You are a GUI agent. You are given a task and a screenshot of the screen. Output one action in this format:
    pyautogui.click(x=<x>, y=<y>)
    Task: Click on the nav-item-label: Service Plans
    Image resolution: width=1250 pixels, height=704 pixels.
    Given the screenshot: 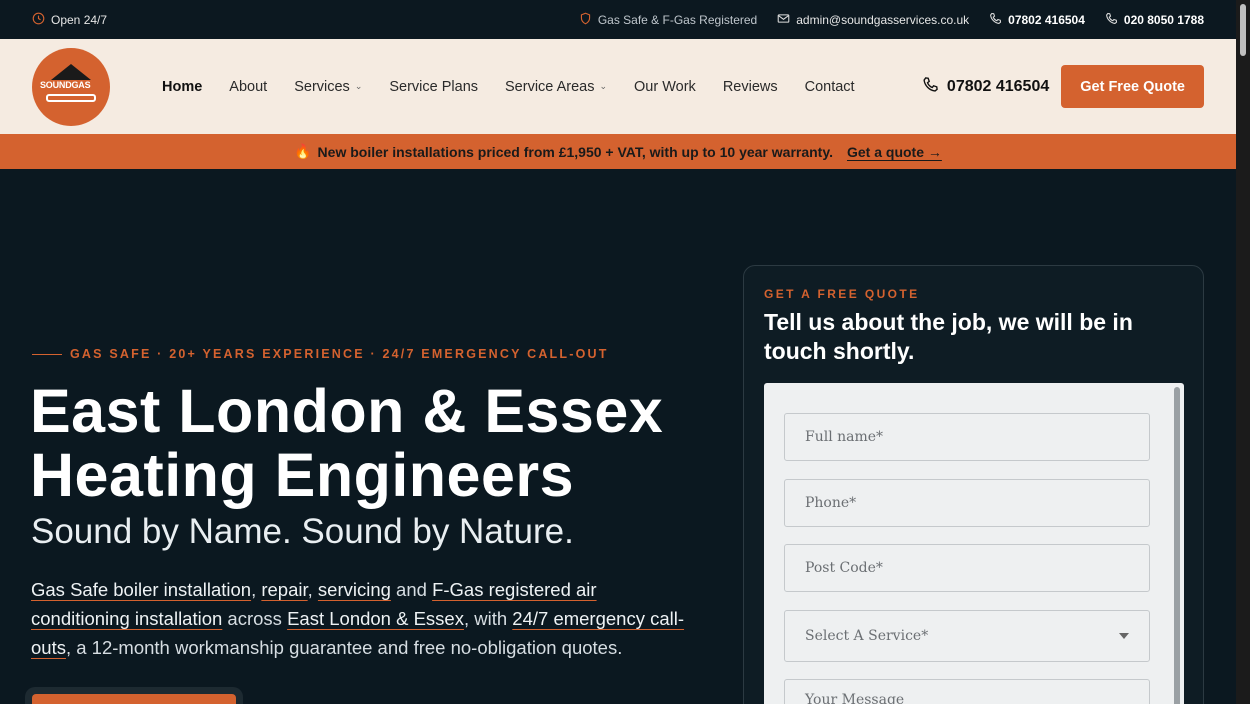 What is the action you would take?
    pyautogui.click(x=434, y=86)
    